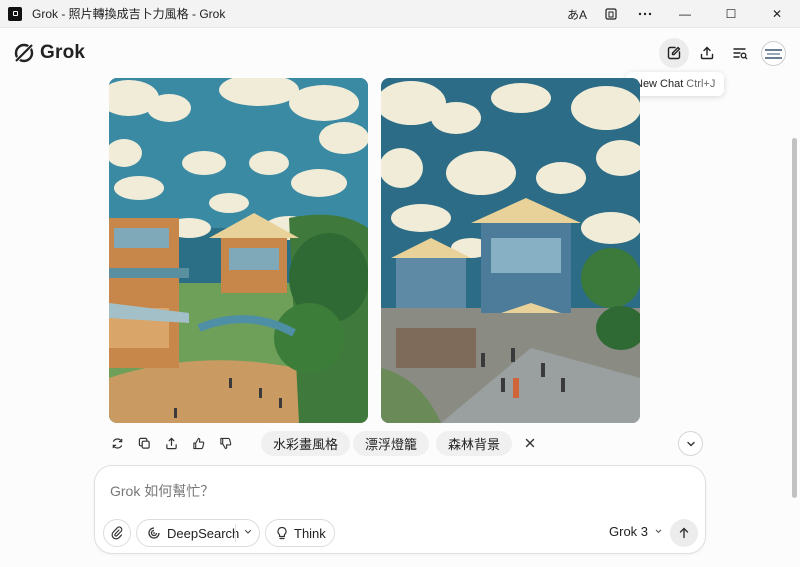  Describe the element at coordinates (15, 13) in the screenshot. I see `app-icon` at that location.